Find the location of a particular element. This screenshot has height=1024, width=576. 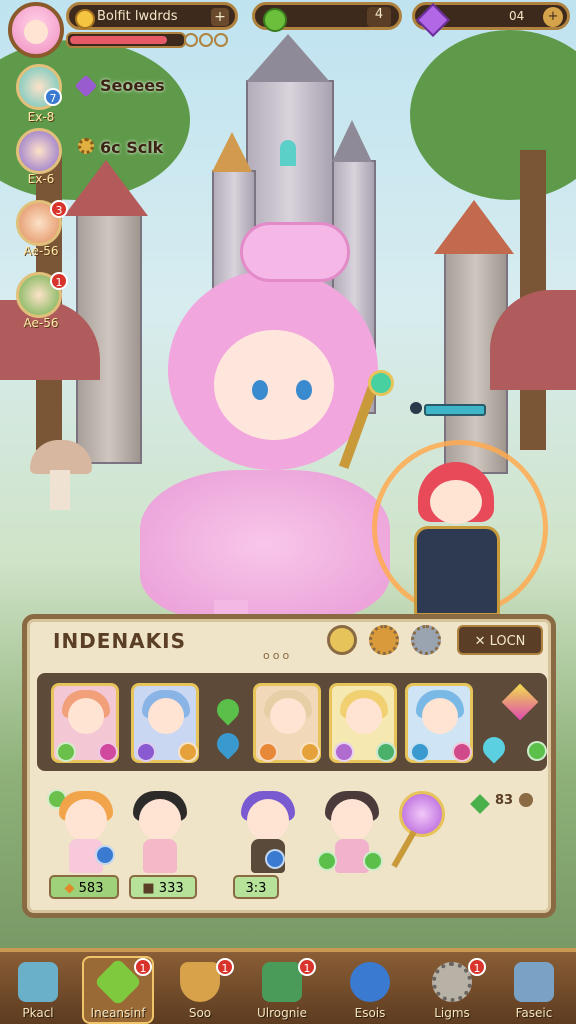

nav-label: Soo is located at coordinates (200, 1013).